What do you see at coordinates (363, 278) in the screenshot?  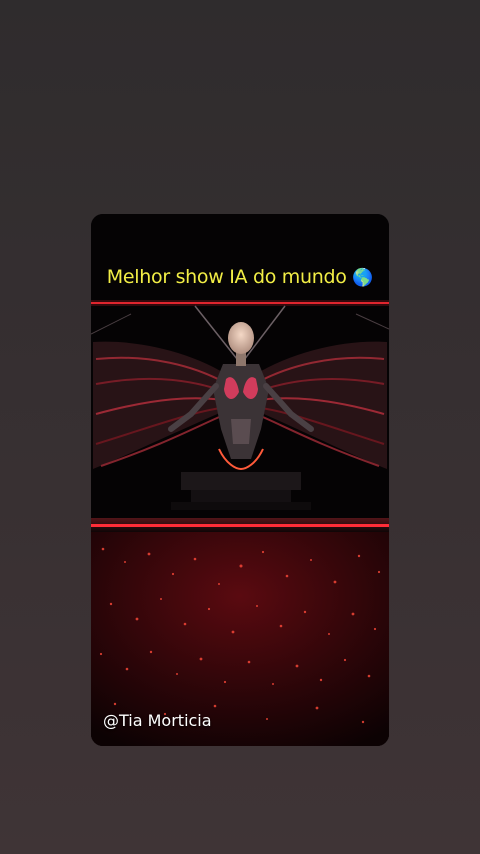 I see `globe-americas-icon: 🌎` at bounding box center [363, 278].